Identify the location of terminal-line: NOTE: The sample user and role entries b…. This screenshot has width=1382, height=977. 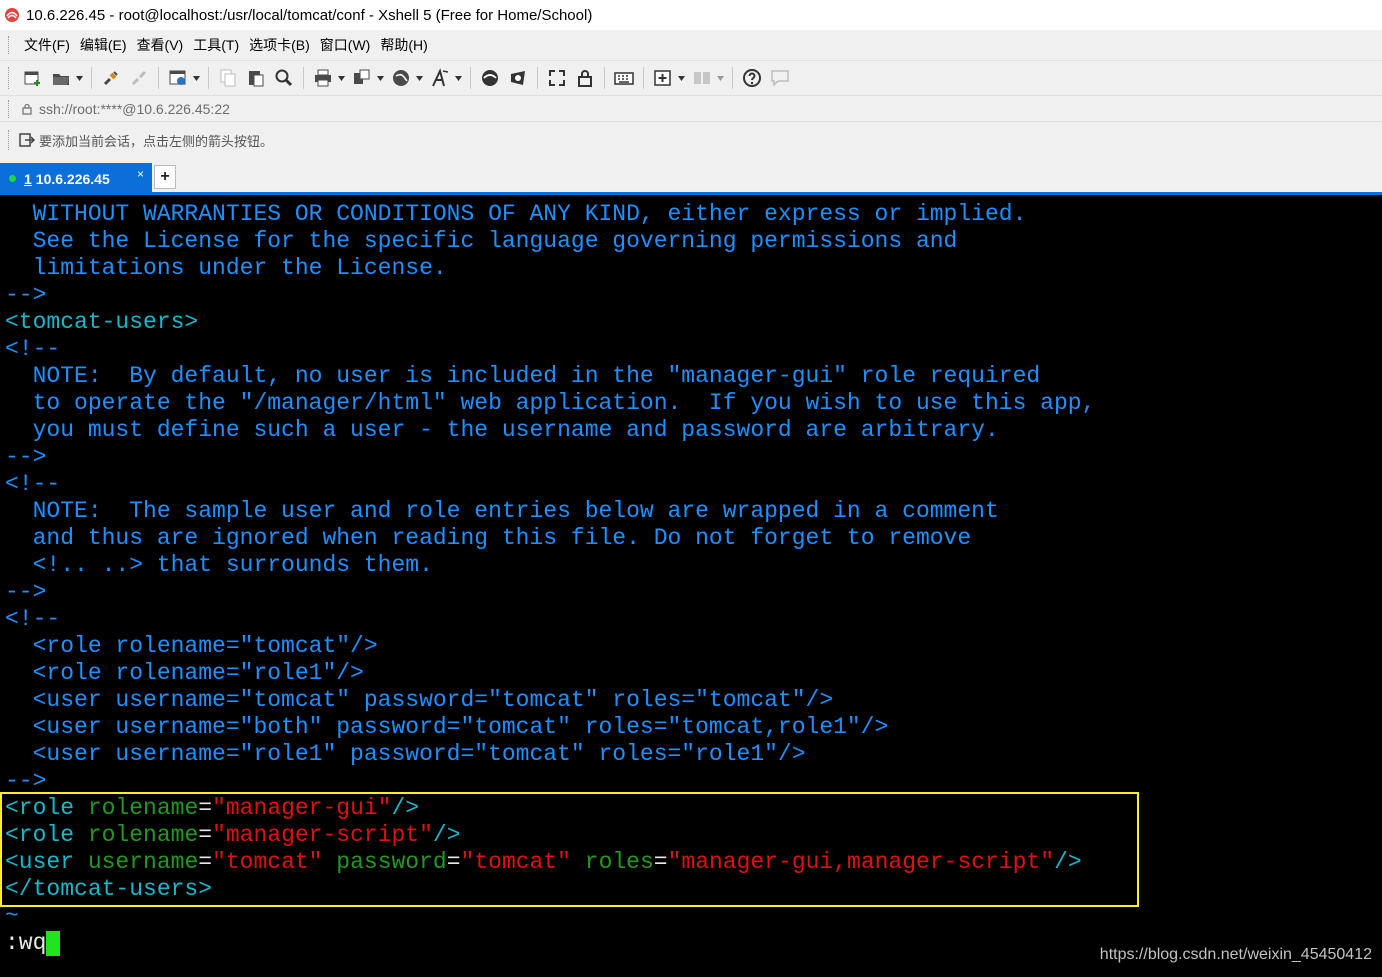
(502, 511).